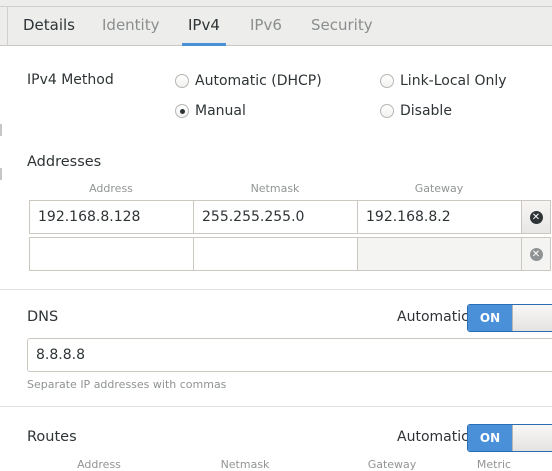 The width and height of the screenshot is (552, 471). I want to click on radio-link-local-only: Link-Local Only, so click(443, 81).